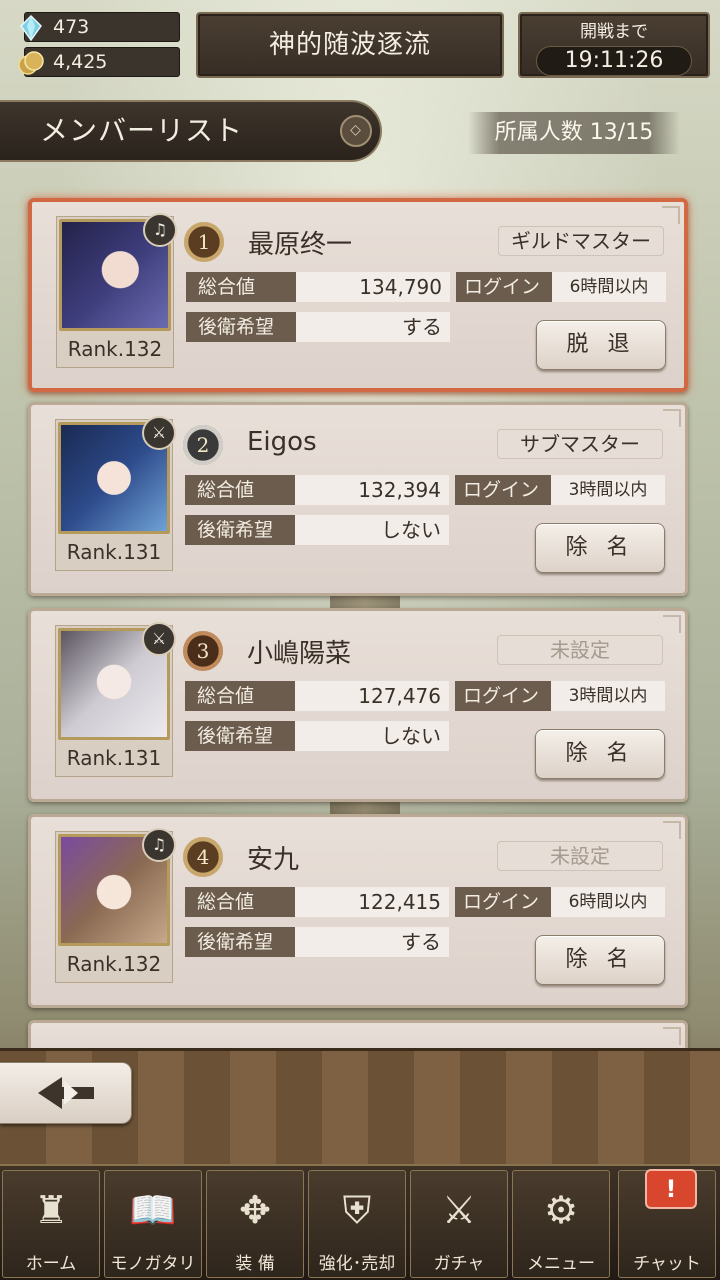  I want to click on top-bar: 473 4,425 神的随波逐流 開戦まで 19:11:26, so click(360, 45).